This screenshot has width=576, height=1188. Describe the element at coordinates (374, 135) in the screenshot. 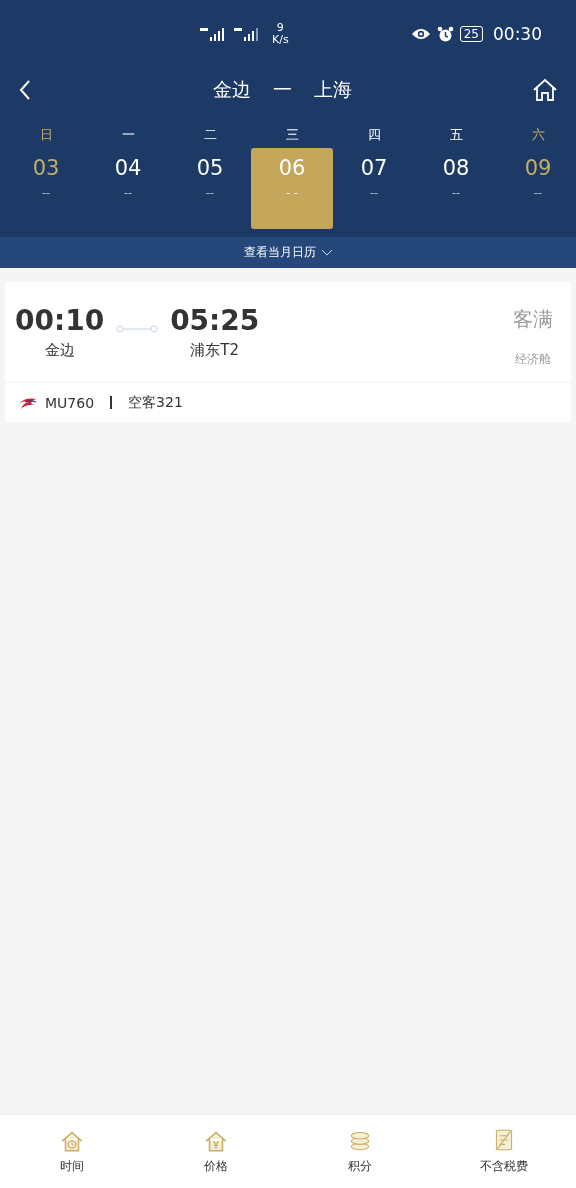

I see `weekday-label: 四` at that location.